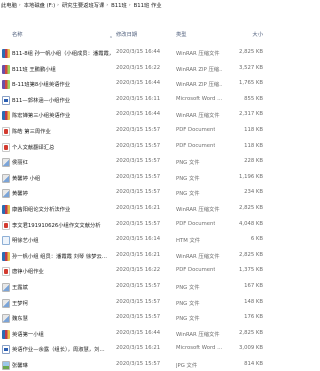 The image size is (320, 371). I want to click on file-row: 黄馨婷 2020/3/15 15:57 PNG 文件 234 KB, so click(134, 192).